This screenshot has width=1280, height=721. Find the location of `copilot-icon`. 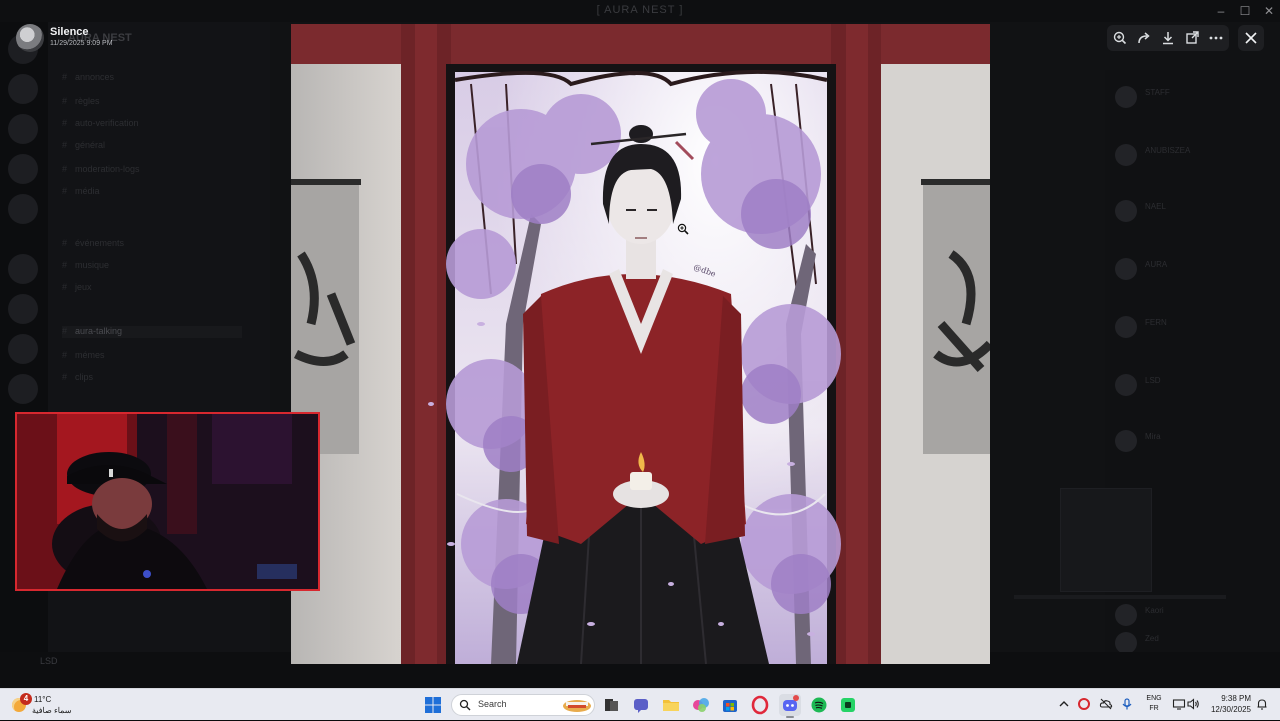

copilot-icon is located at coordinates (641, 706).